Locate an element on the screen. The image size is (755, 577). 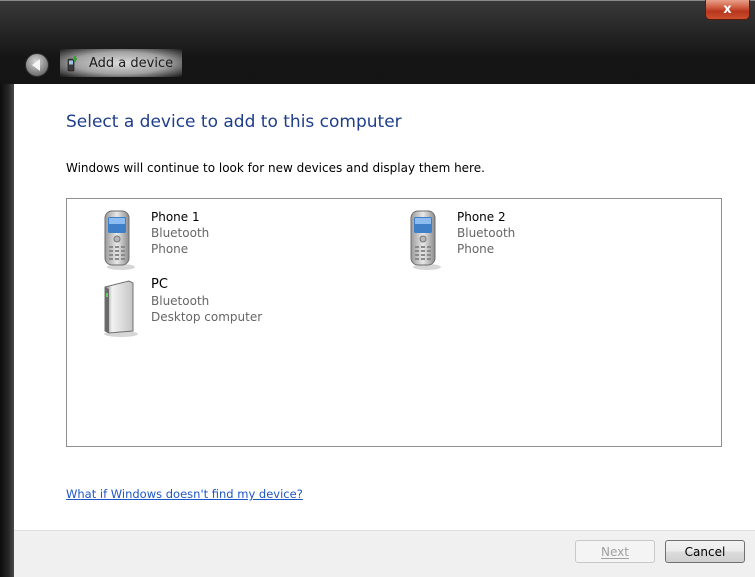
next-button-label: Next is located at coordinates (615, 551).